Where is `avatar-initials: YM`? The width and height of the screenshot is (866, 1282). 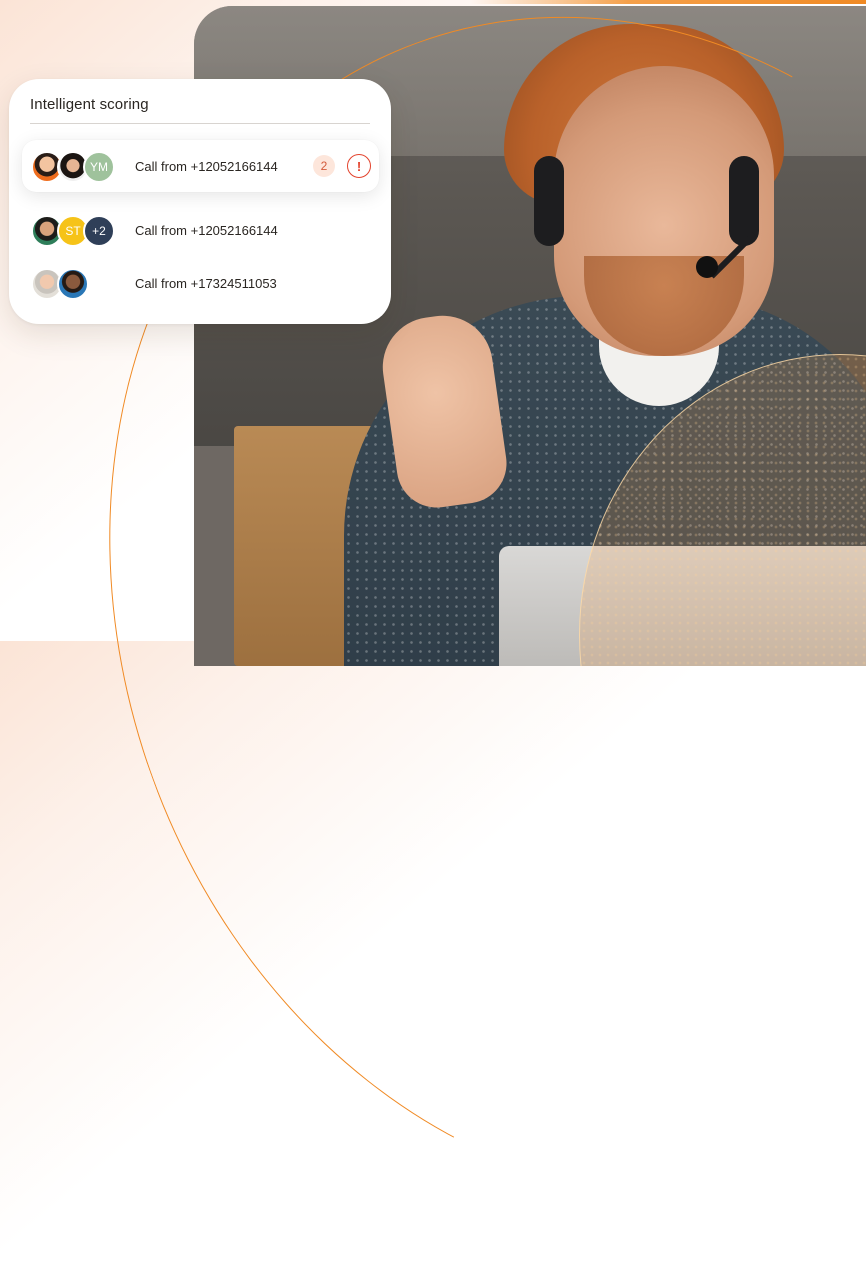 avatar-initials: YM is located at coordinates (99, 167).